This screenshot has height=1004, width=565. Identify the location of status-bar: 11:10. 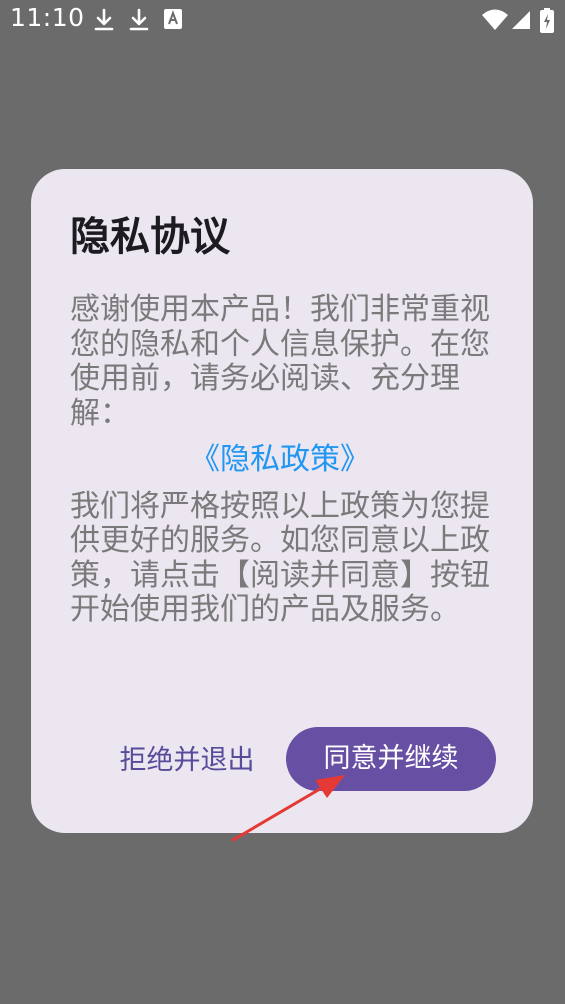
(282, 20).